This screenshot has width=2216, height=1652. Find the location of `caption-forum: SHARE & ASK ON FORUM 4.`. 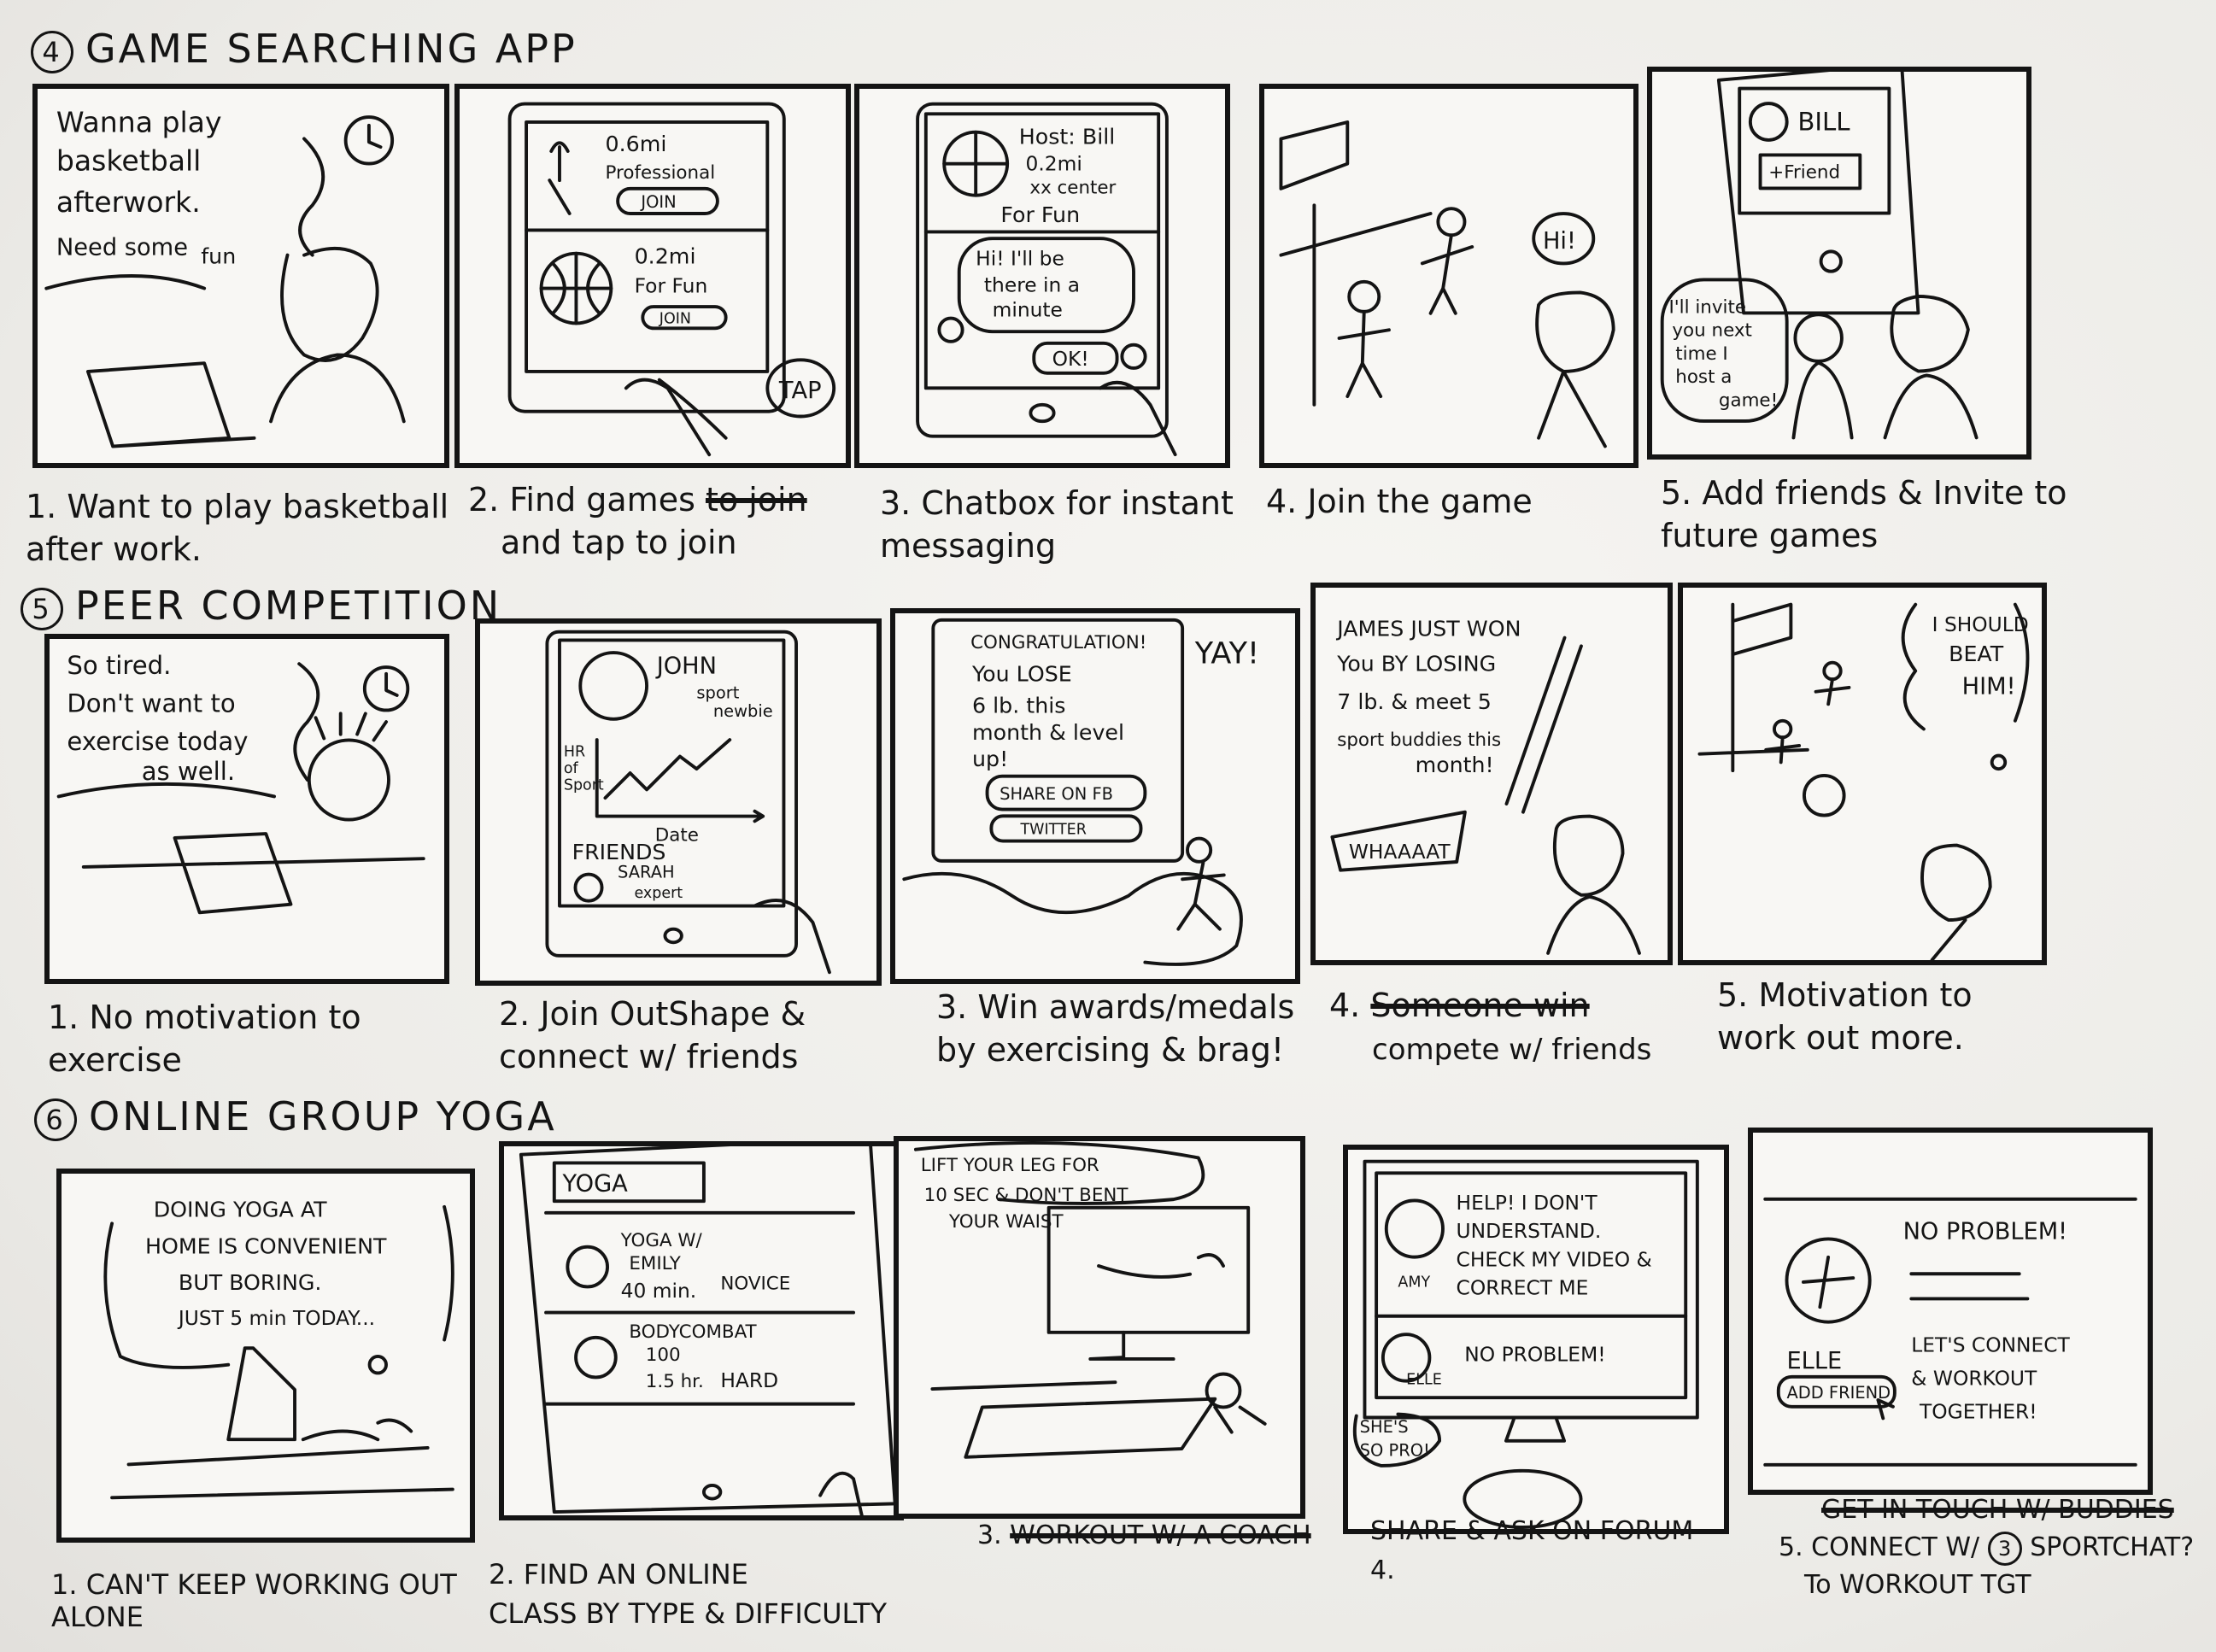

caption-forum: SHARE & ASK ON FORUM 4. is located at coordinates (1531, 1551).